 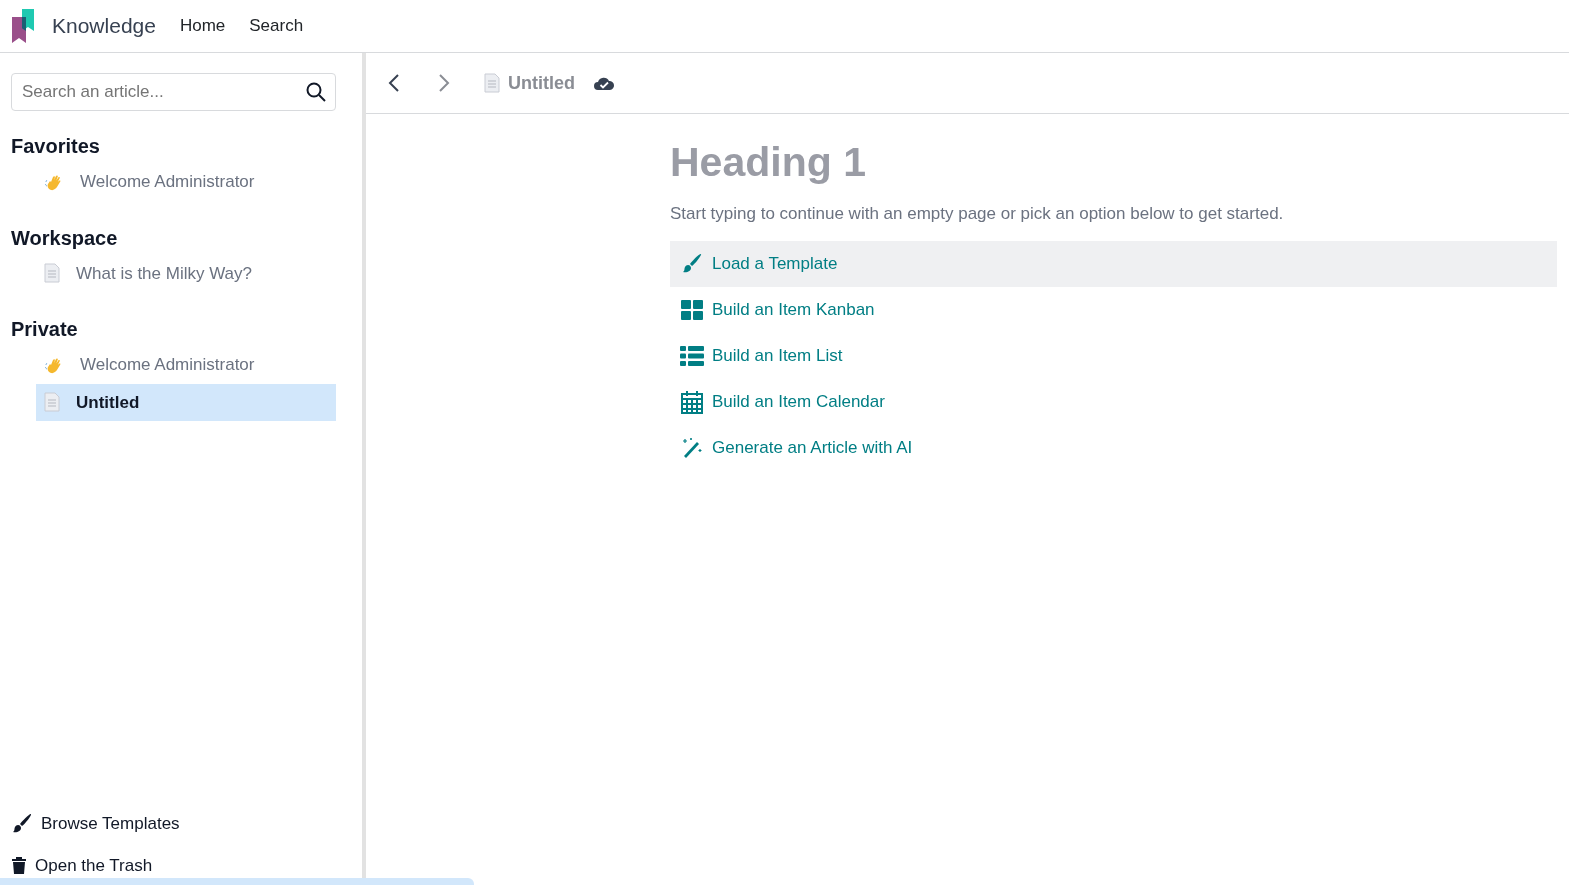 What do you see at coordinates (1113, 447) in the screenshot?
I see `option-link: Generate an Article with AI` at bounding box center [1113, 447].